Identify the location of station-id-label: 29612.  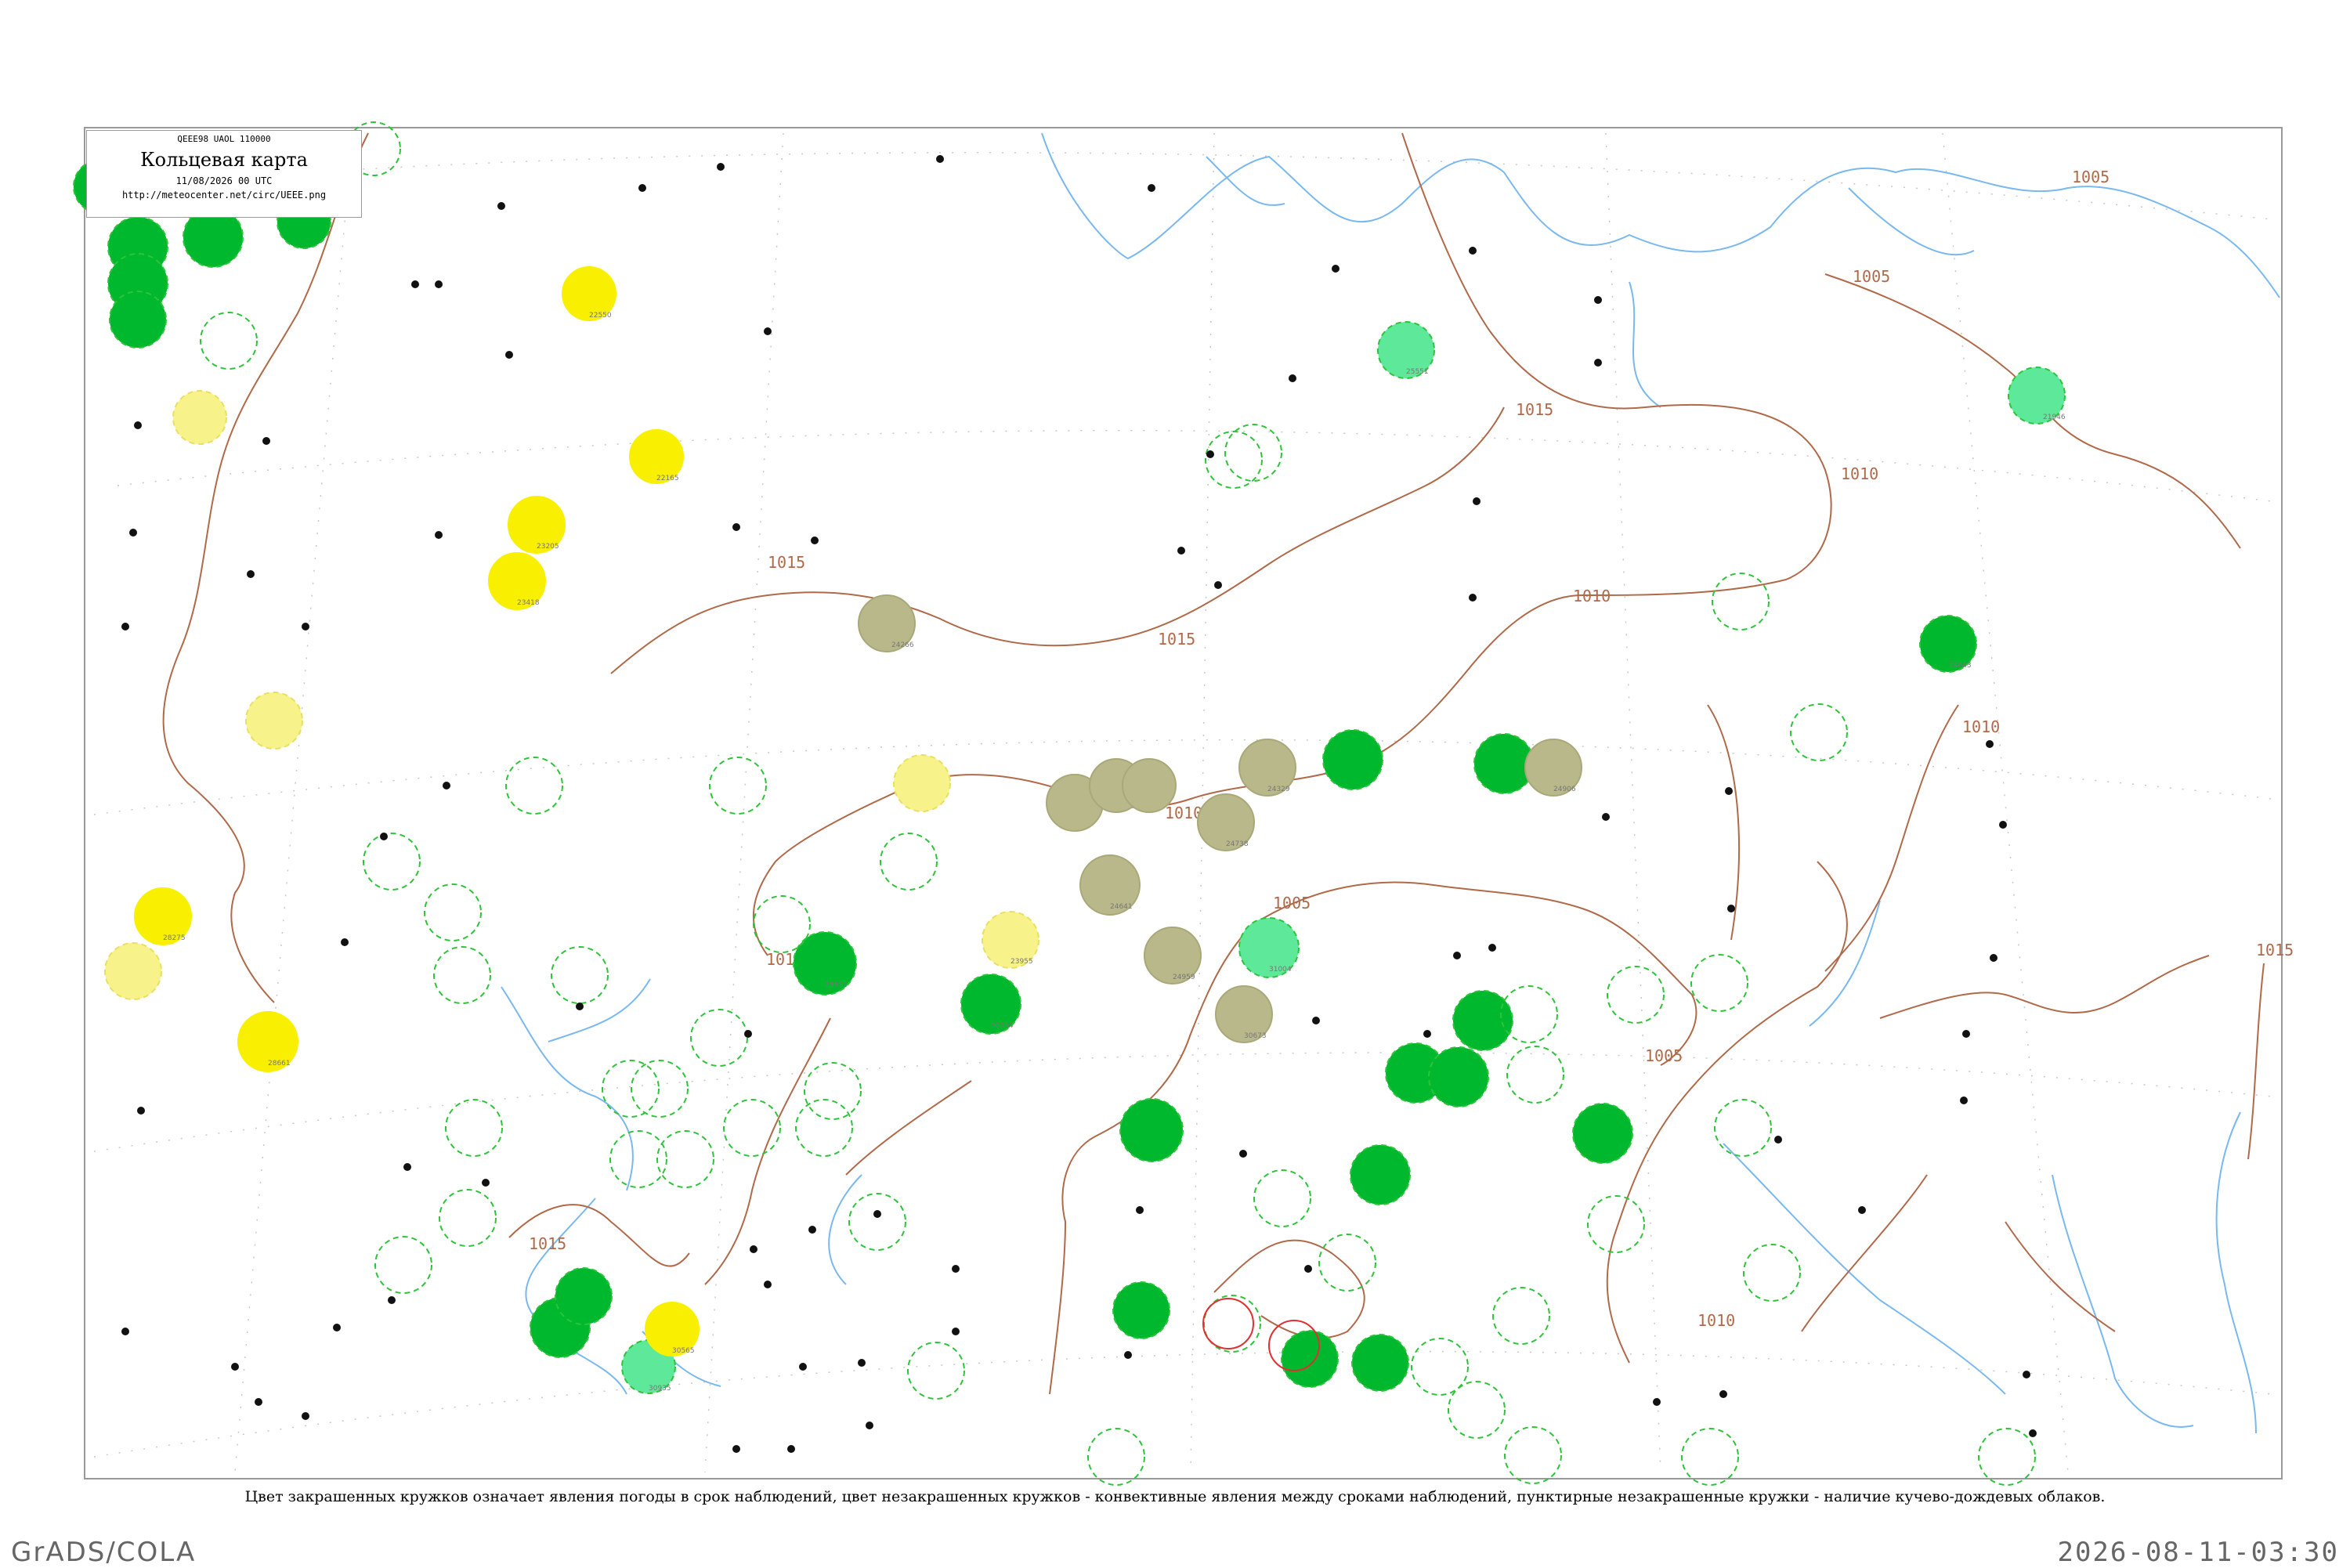
(837, 985).